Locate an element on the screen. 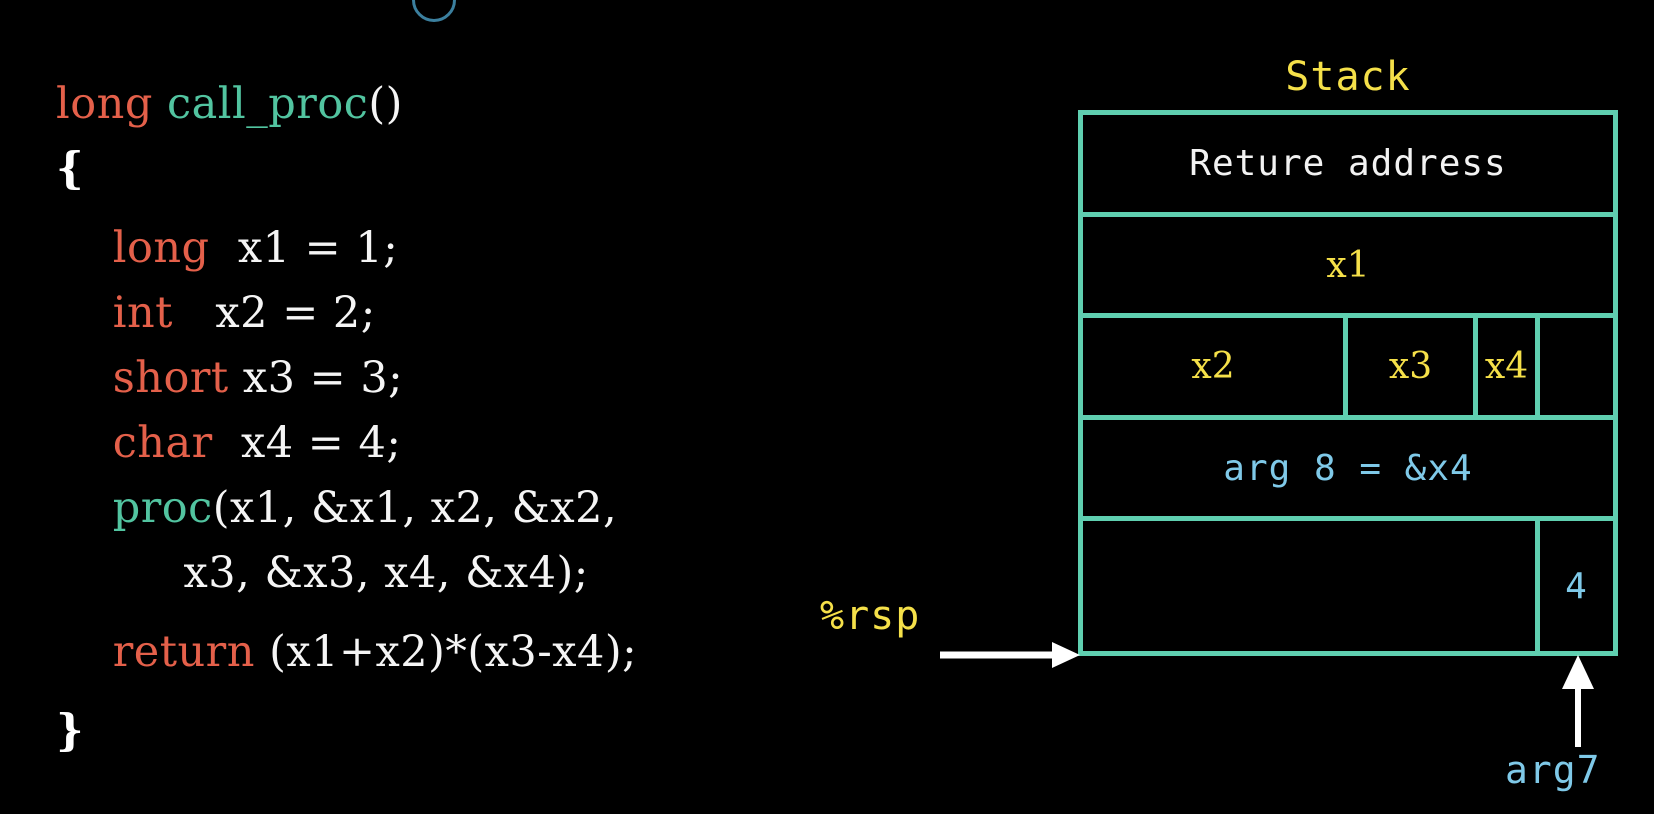  rsp-register-label: %rsp is located at coordinates (870, 616).